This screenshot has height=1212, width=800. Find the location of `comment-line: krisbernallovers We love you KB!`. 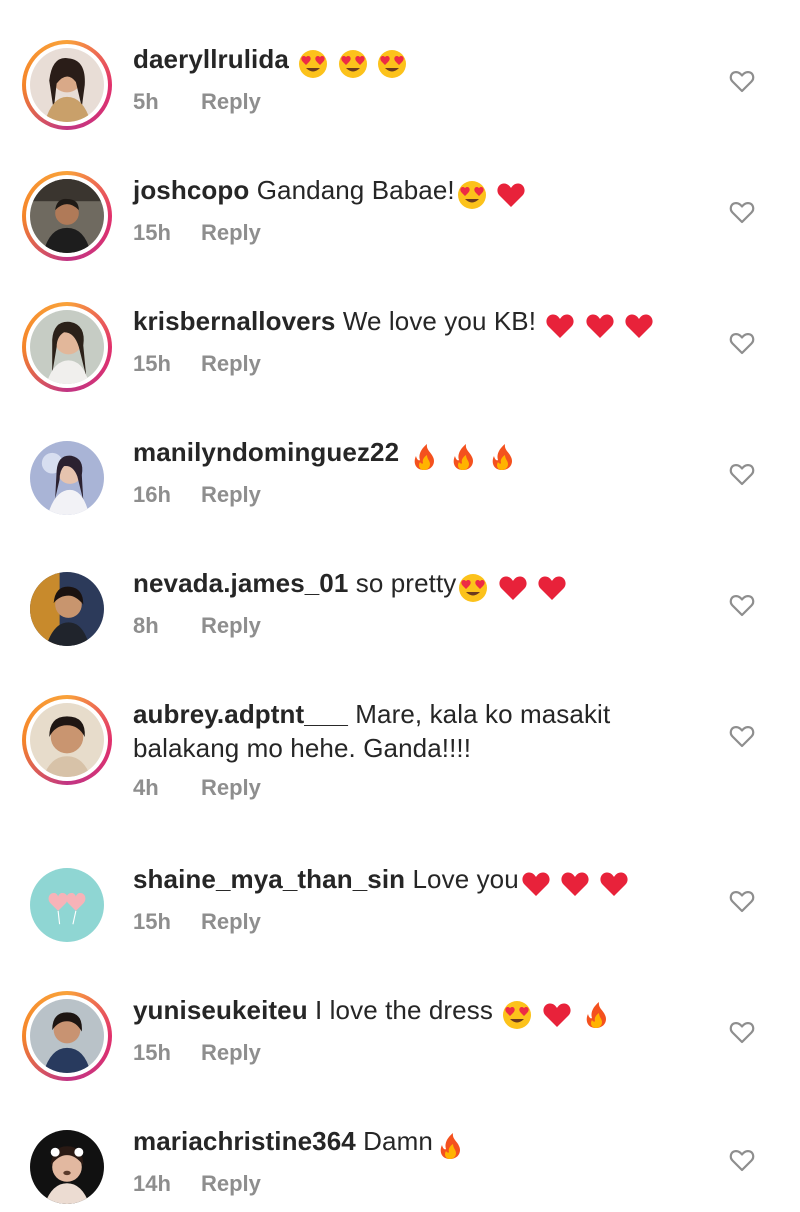

comment-line: krisbernallovers We love you KB! is located at coordinates (418, 322).